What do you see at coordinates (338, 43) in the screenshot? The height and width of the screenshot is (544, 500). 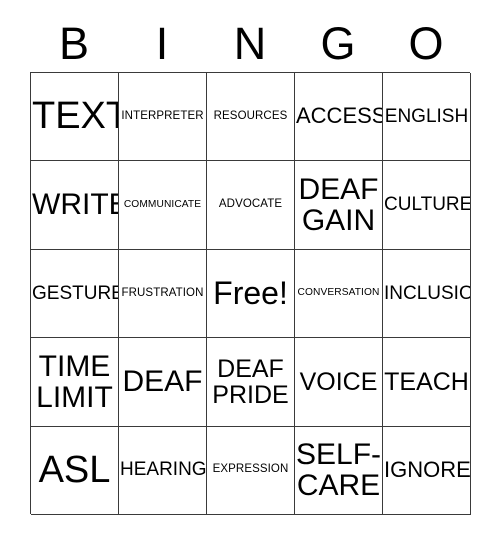 I see `bingo-header-letter-g: G` at bounding box center [338, 43].